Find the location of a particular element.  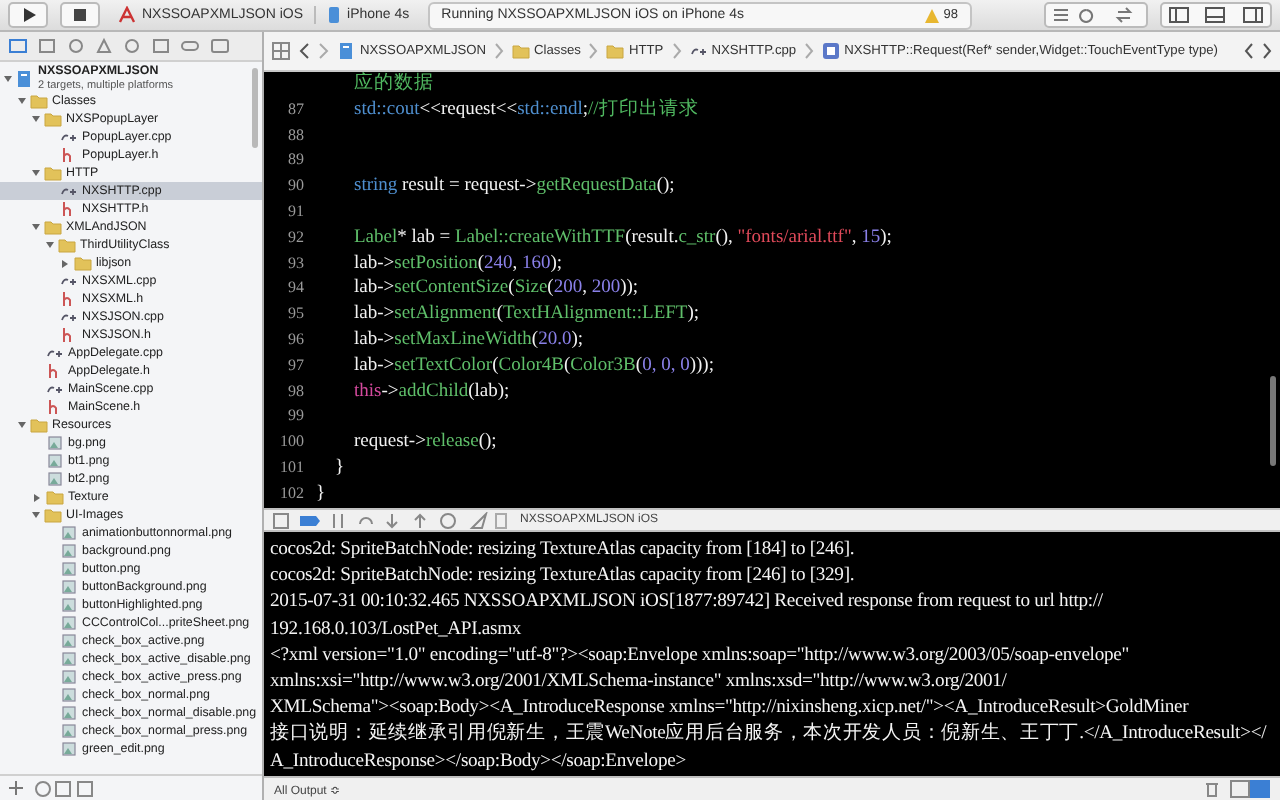

related-items-icon is located at coordinates (1258, 51).